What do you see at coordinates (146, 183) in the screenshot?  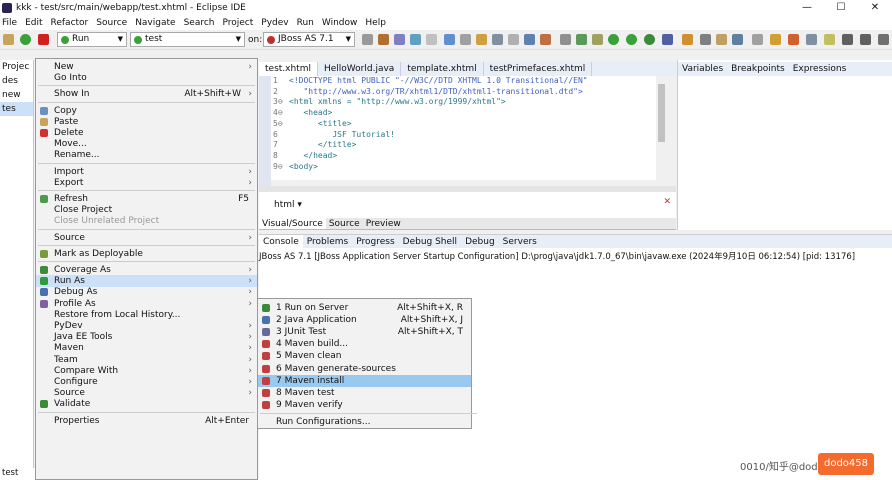 I see `menu-item-export: Export ›` at bounding box center [146, 183].